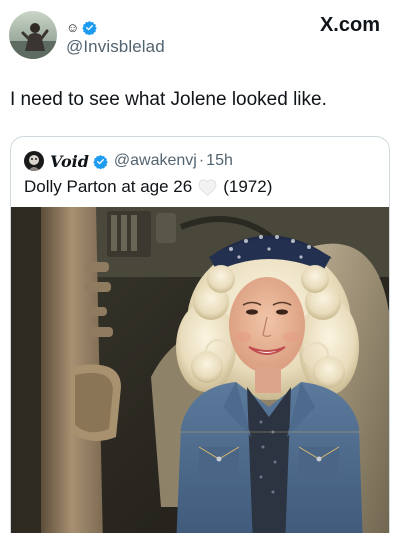 This screenshot has height=533, width=400. I want to click on quoted-timestamp: 15h, so click(219, 161).